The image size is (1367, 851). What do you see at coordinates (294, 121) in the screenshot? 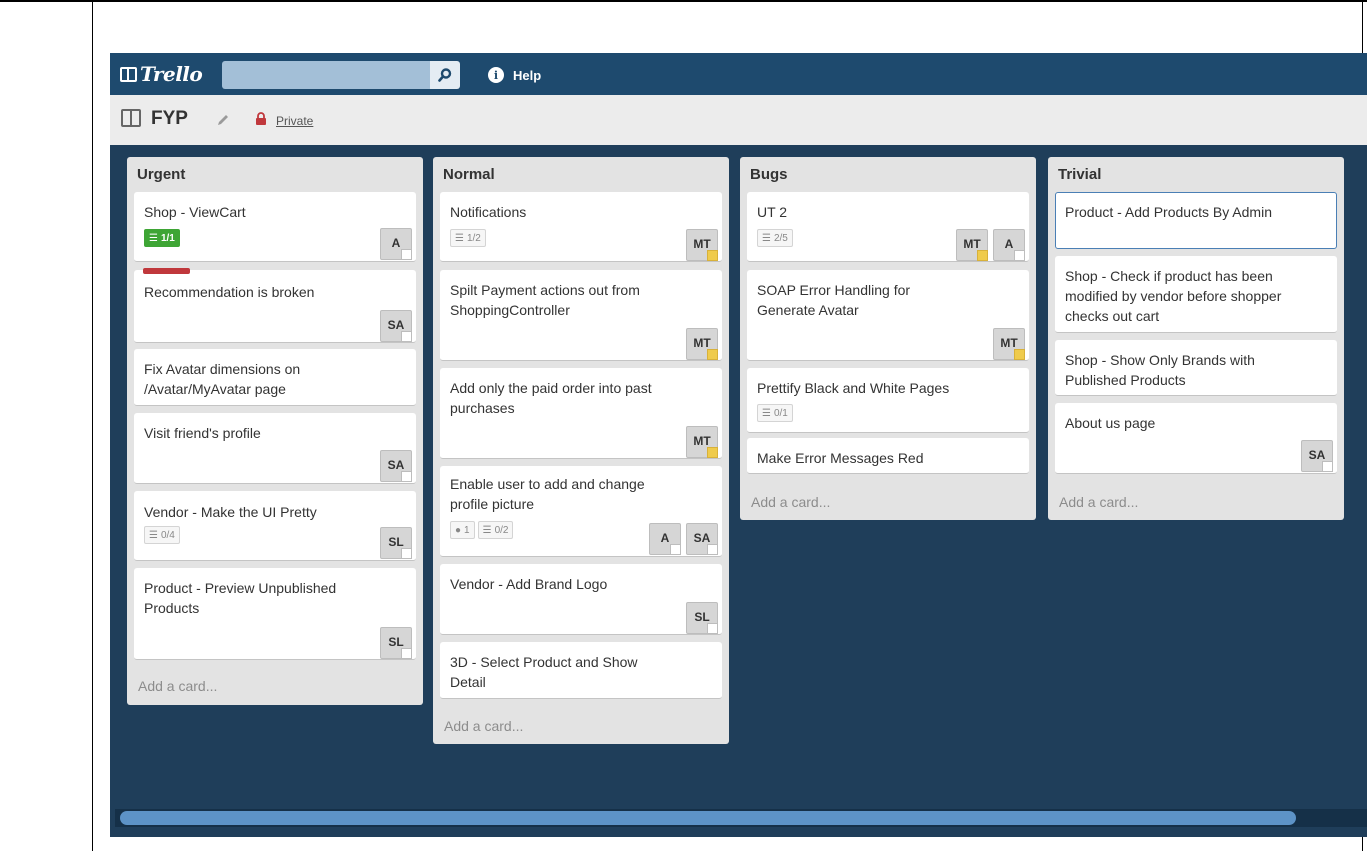
I see `privacy-link: Private` at bounding box center [294, 121].